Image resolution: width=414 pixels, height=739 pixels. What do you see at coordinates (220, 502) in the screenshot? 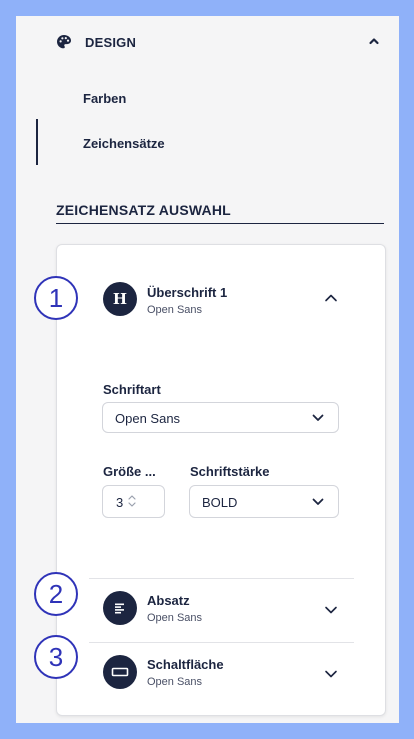
I see `font-weight-value: BOLD` at bounding box center [220, 502].